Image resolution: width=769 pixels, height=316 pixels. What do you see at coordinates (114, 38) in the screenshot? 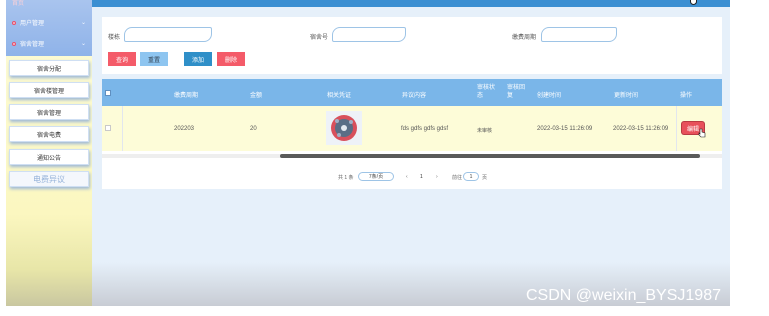
I see `building-label: 楼栋` at bounding box center [114, 38].